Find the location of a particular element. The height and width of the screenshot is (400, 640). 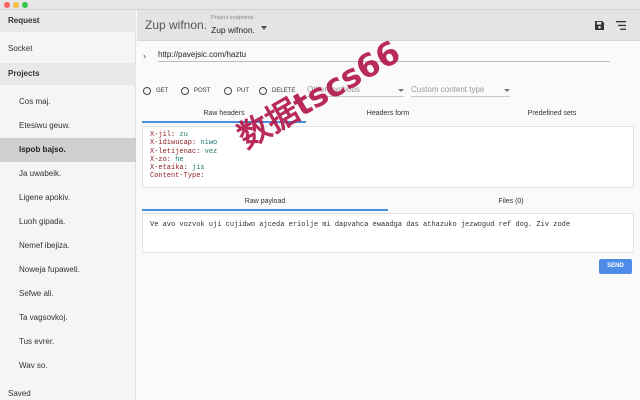

headers-tabs: Raw headers Headers form Predefined sets is located at coordinates (388, 114).